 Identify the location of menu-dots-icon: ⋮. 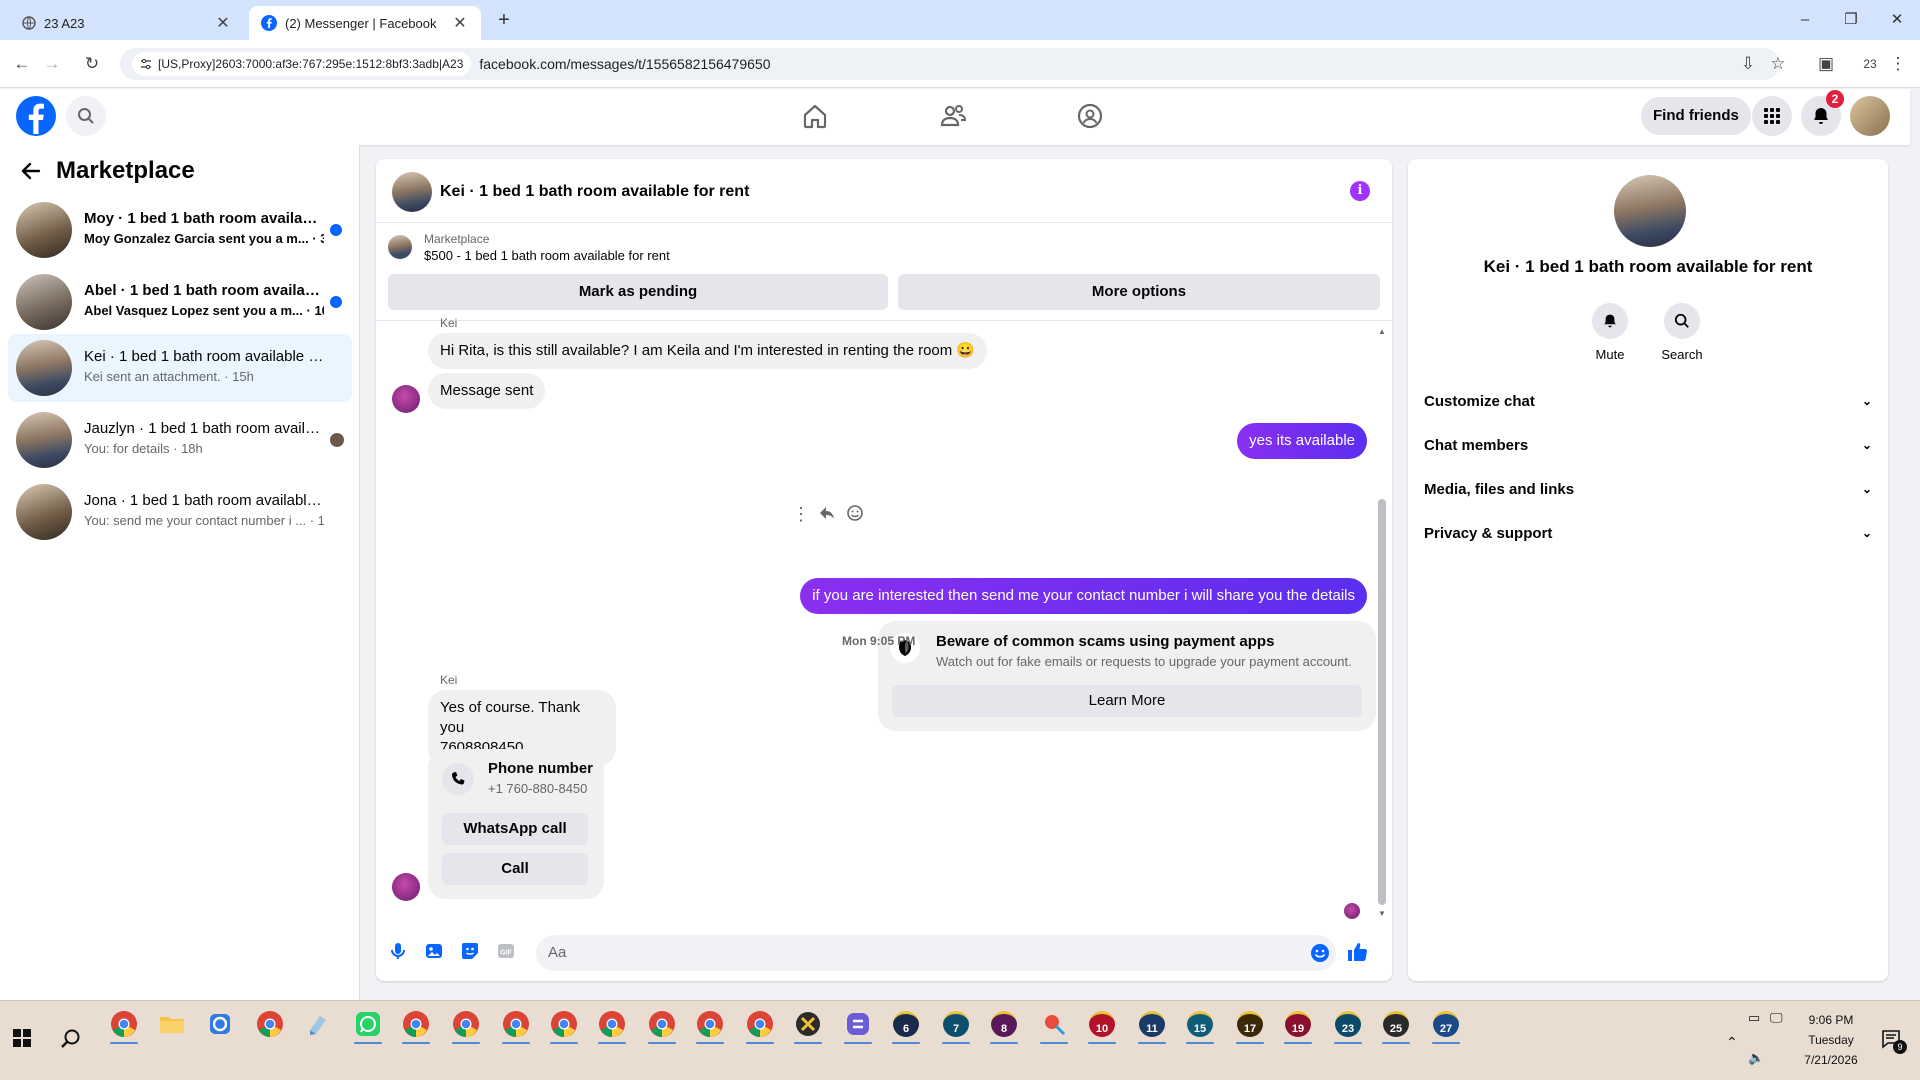
(1898, 64).